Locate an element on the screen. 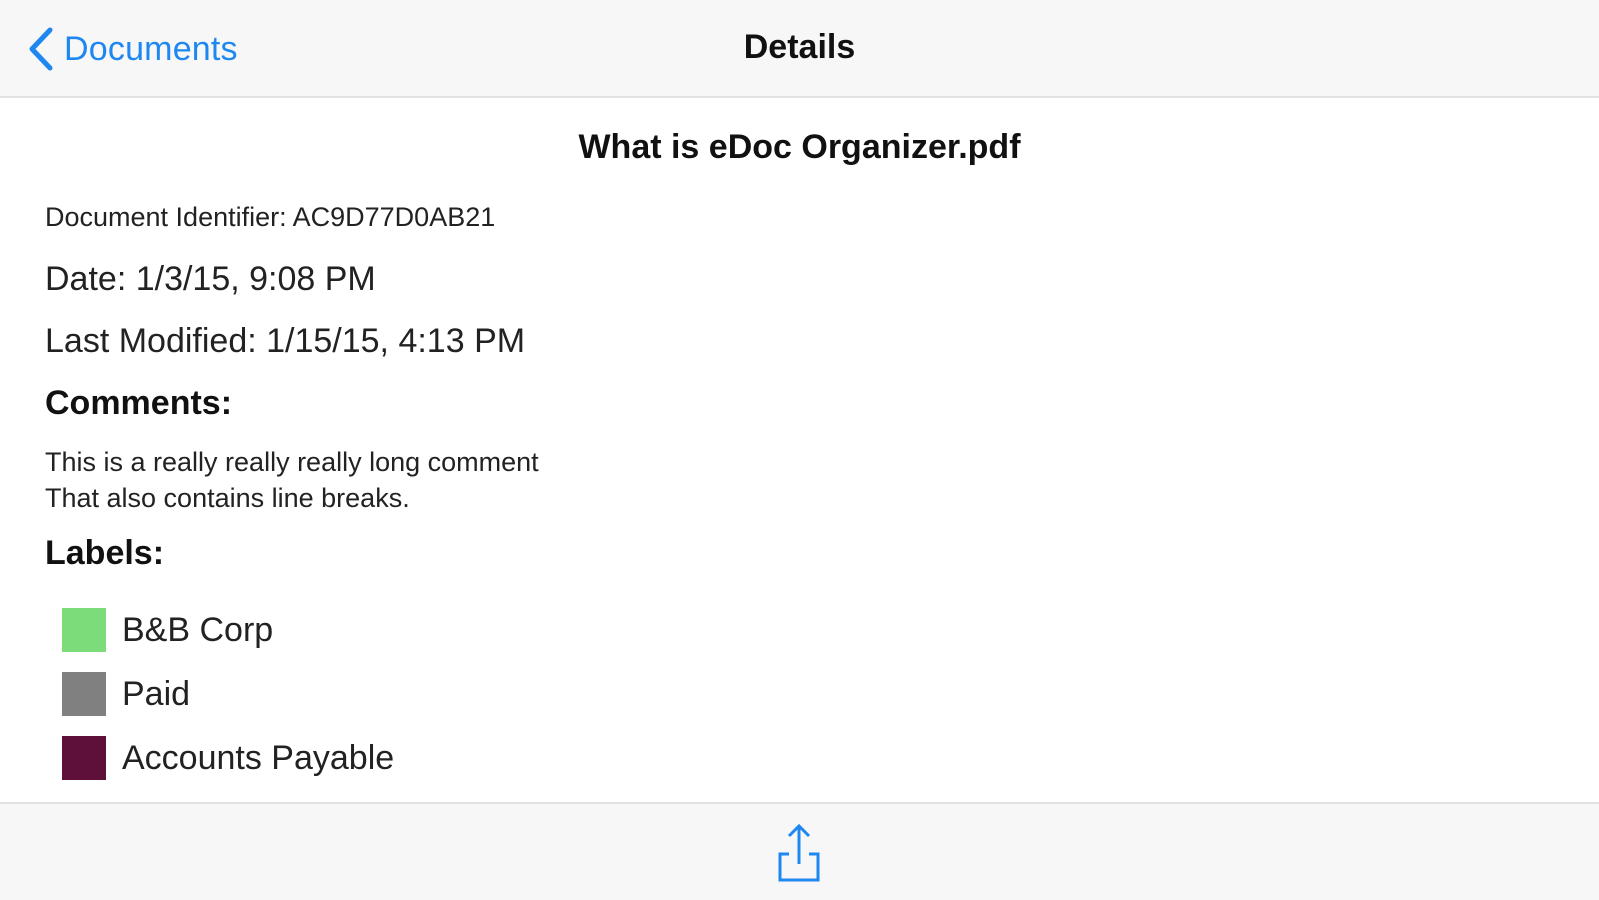 The height and width of the screenshot is (900, 1599). page-title: Details is located at coordinates (799, 47).